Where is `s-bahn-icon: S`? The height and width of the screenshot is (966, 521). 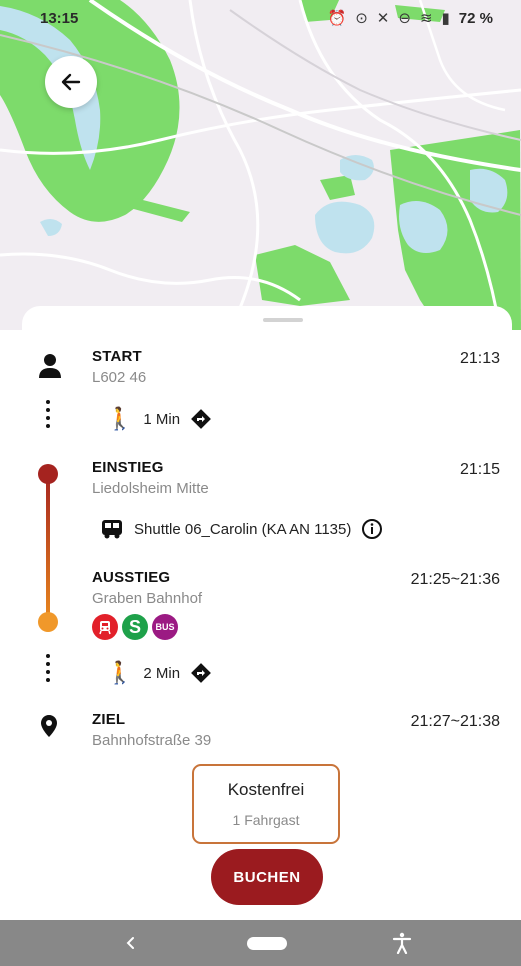 s-bahn-icon: S is located at coordinates (135, 627).